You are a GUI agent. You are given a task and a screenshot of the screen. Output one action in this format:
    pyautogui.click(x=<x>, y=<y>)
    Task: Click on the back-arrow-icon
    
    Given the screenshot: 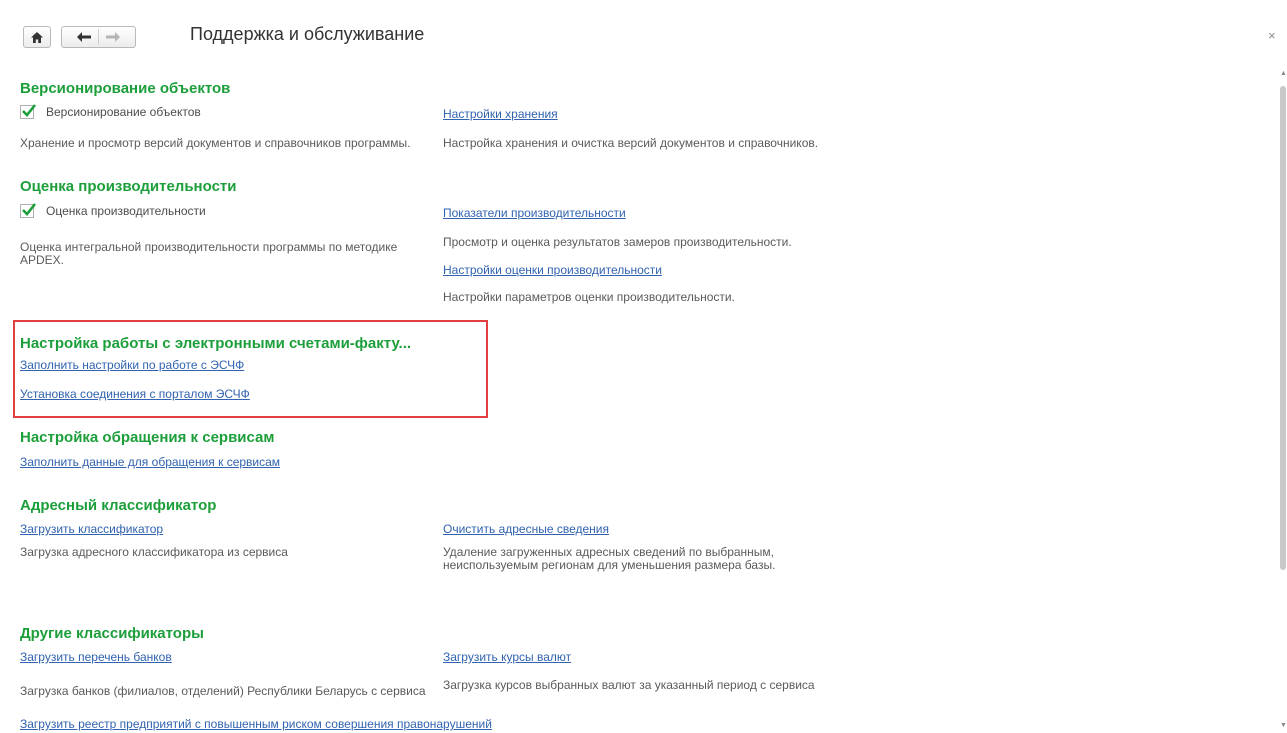 What is the action you would take?
    pyautogui.click(x=84, y=37)
    